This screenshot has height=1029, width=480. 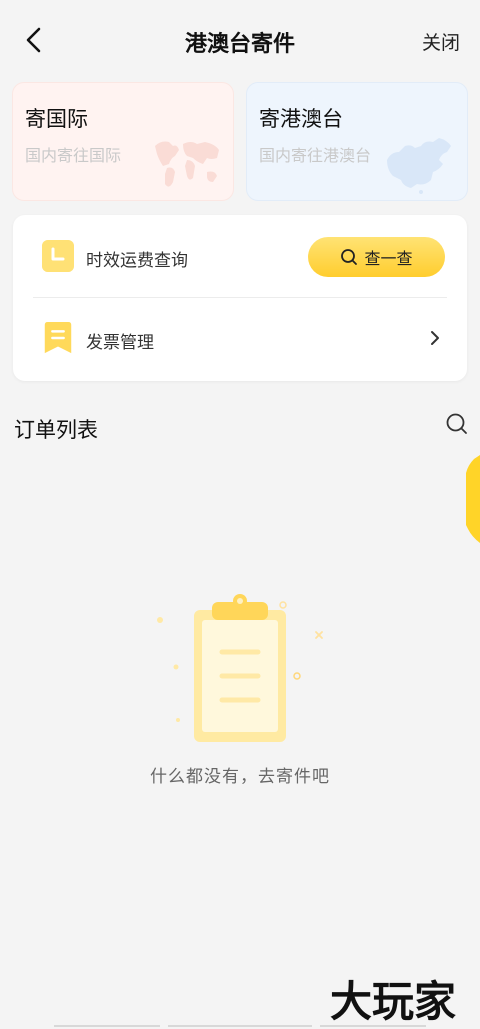 What do you see at coordinates (435, 338) in the screenshot?
I see `chevron-right-icon` at bounding box center [435, 338].